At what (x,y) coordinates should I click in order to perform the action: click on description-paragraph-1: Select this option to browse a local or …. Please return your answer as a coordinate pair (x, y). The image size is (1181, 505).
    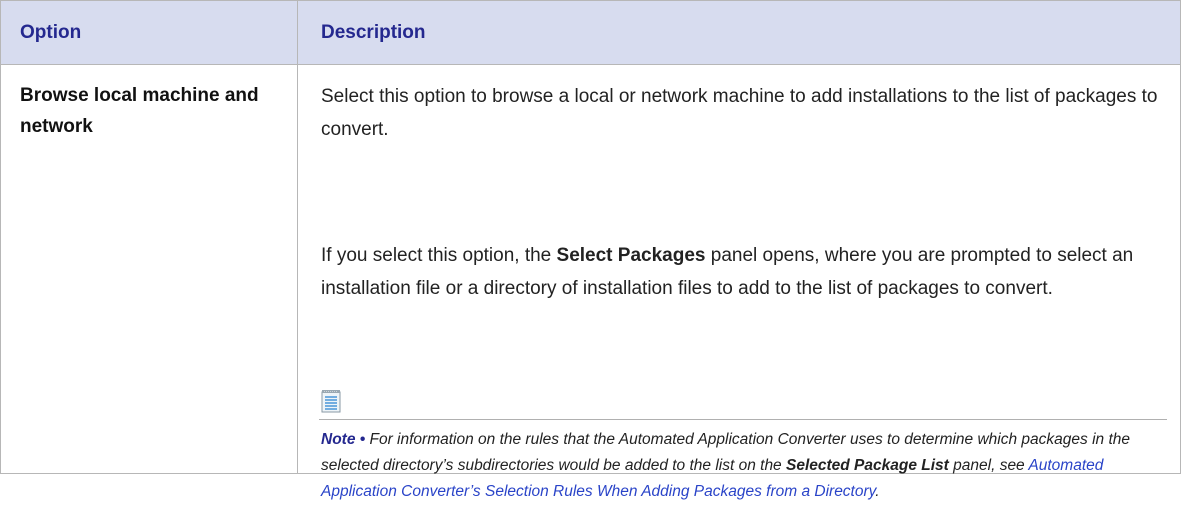
    Looking at the image, I should click on (739, 113).